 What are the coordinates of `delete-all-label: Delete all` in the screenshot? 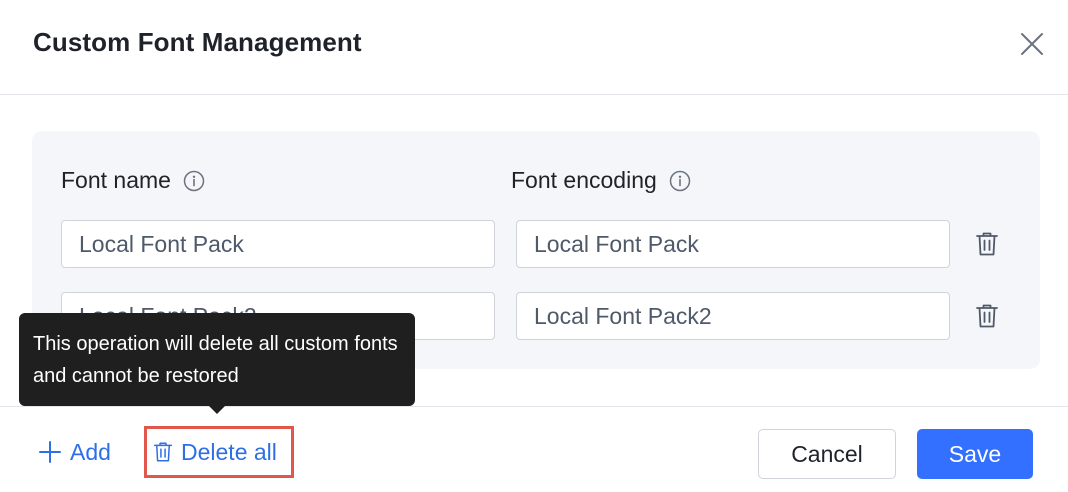 It's located at (229, 451).